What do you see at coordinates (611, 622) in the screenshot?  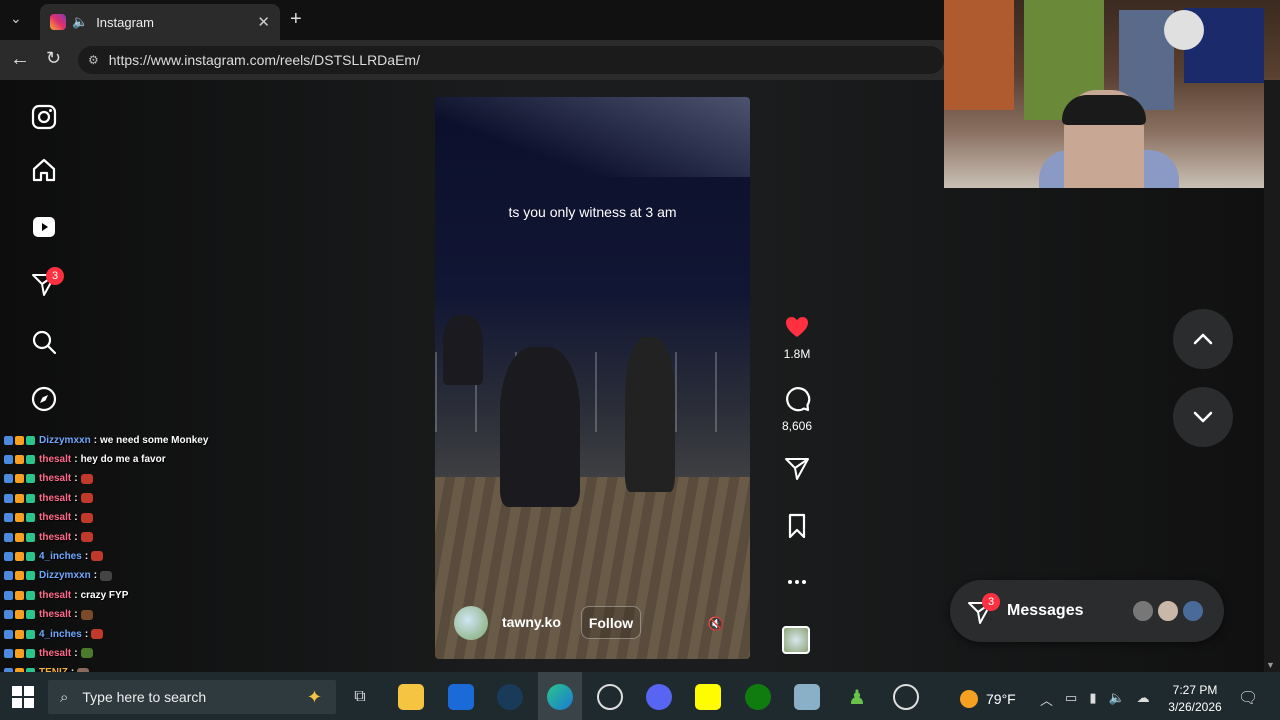 I see `follow-button: Follow` at bounding box center [611, 622].